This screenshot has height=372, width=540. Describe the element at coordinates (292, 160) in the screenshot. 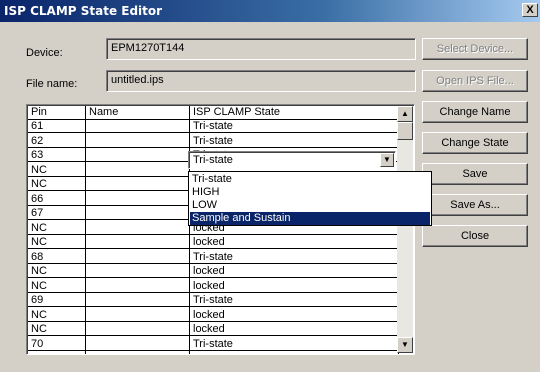

I see `state-combobox: Tri-state ▼` at that location.